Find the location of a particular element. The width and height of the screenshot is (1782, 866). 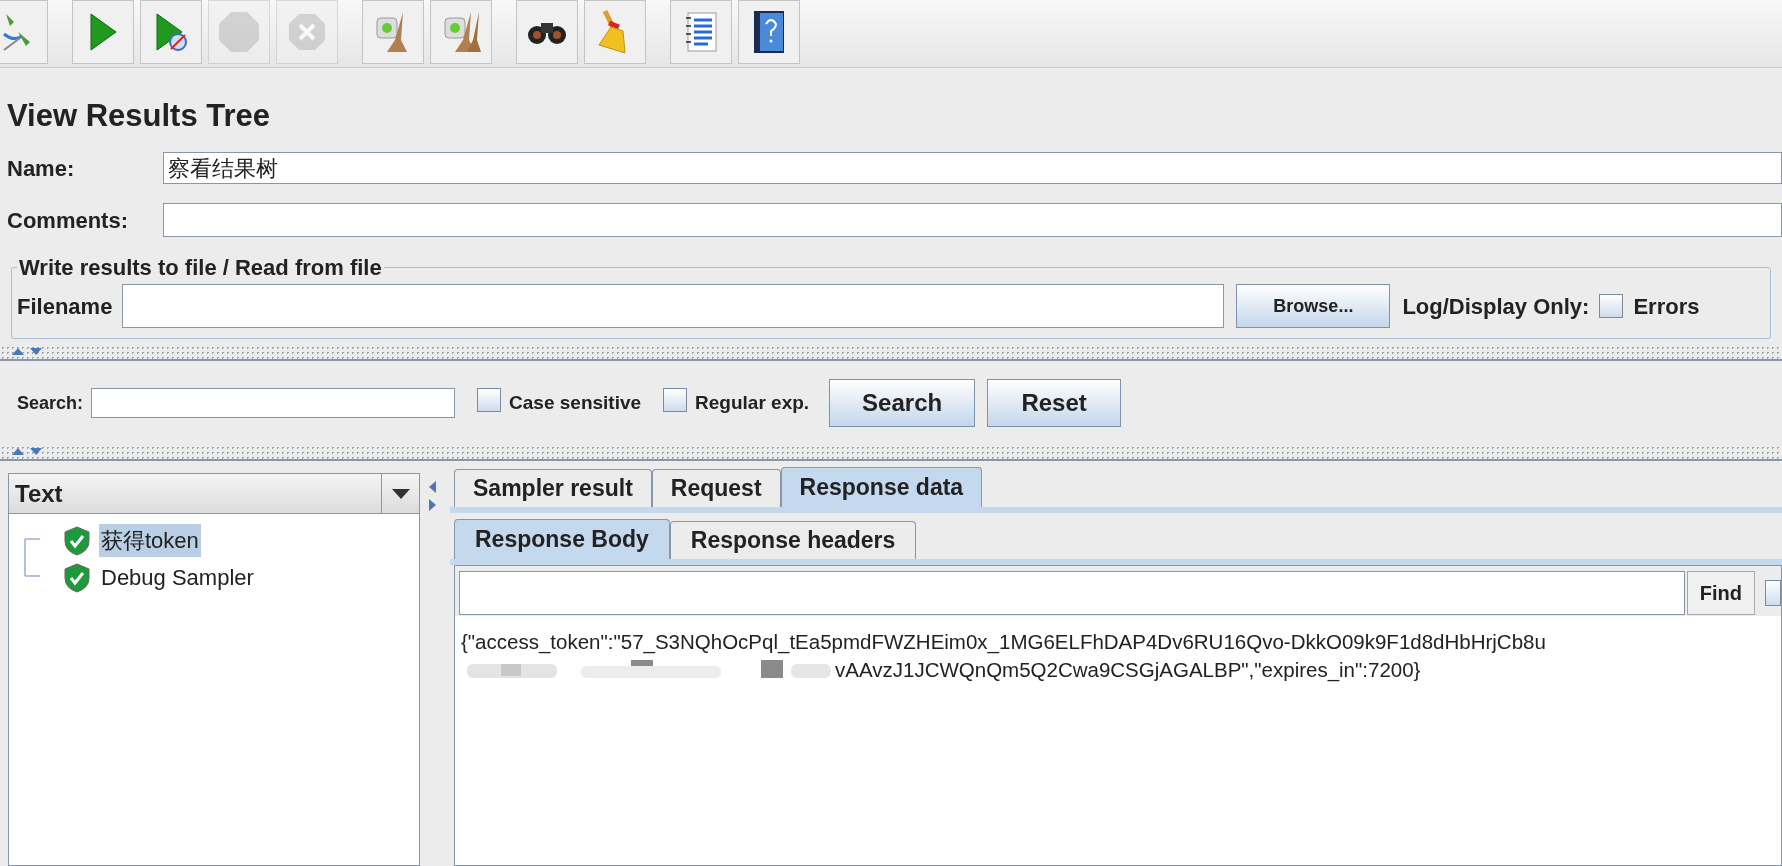

list-icon is located at coordinates (701, 32).